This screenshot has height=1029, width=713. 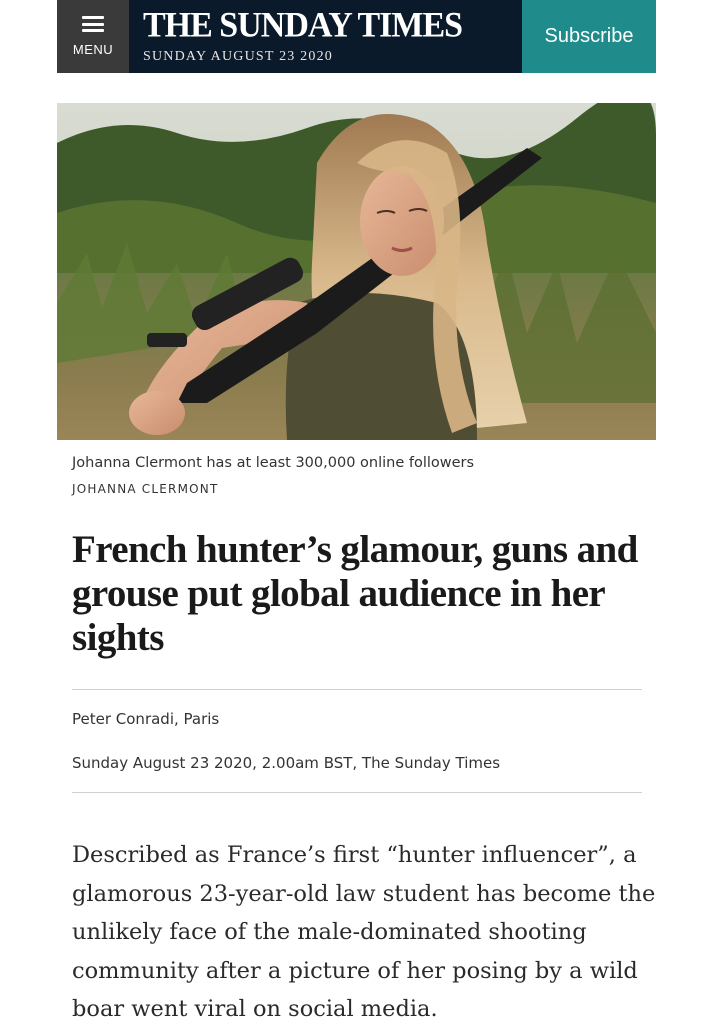 I want to click on masthead-logo: THE SUNDAY TIMES SUNDAY AUGUST 23 2020, so click(x=325, y=36).